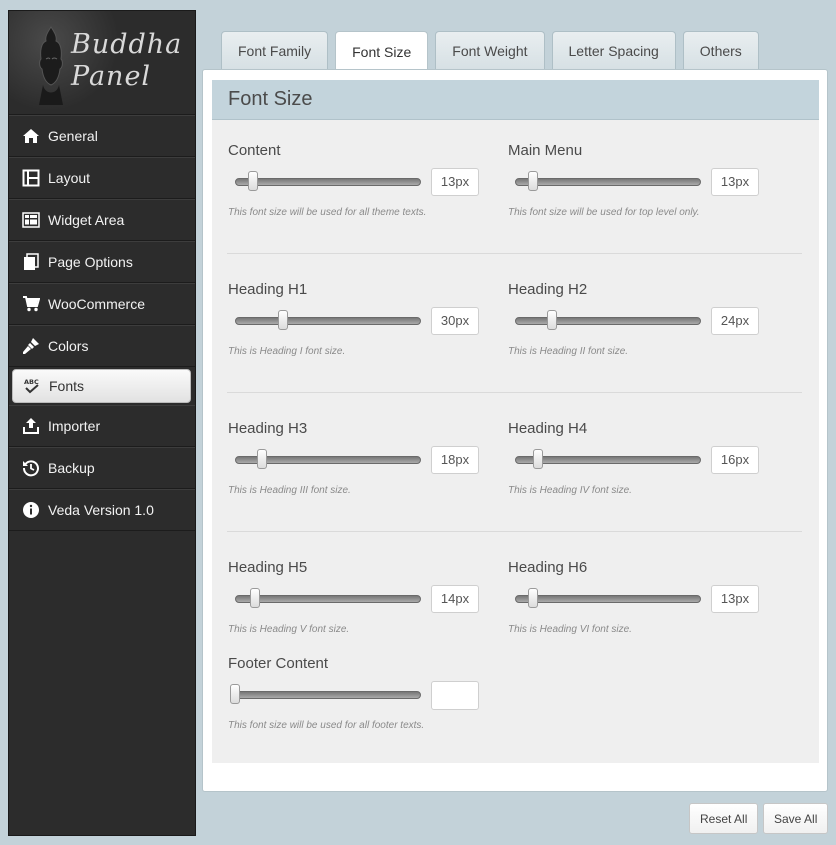  Describe the element at coordinates (490, 50) in the screenshot. I see `tab-font-weight: Font Weight` at that location.